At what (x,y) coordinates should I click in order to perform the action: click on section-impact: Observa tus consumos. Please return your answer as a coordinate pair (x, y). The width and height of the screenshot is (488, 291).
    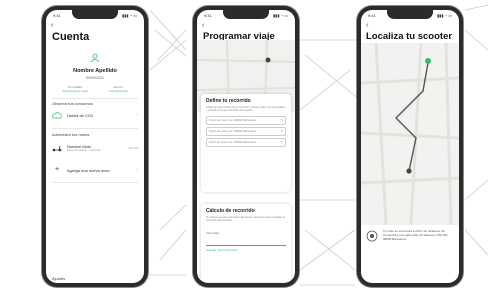
    Looking at the image, I should click on (72, 103).